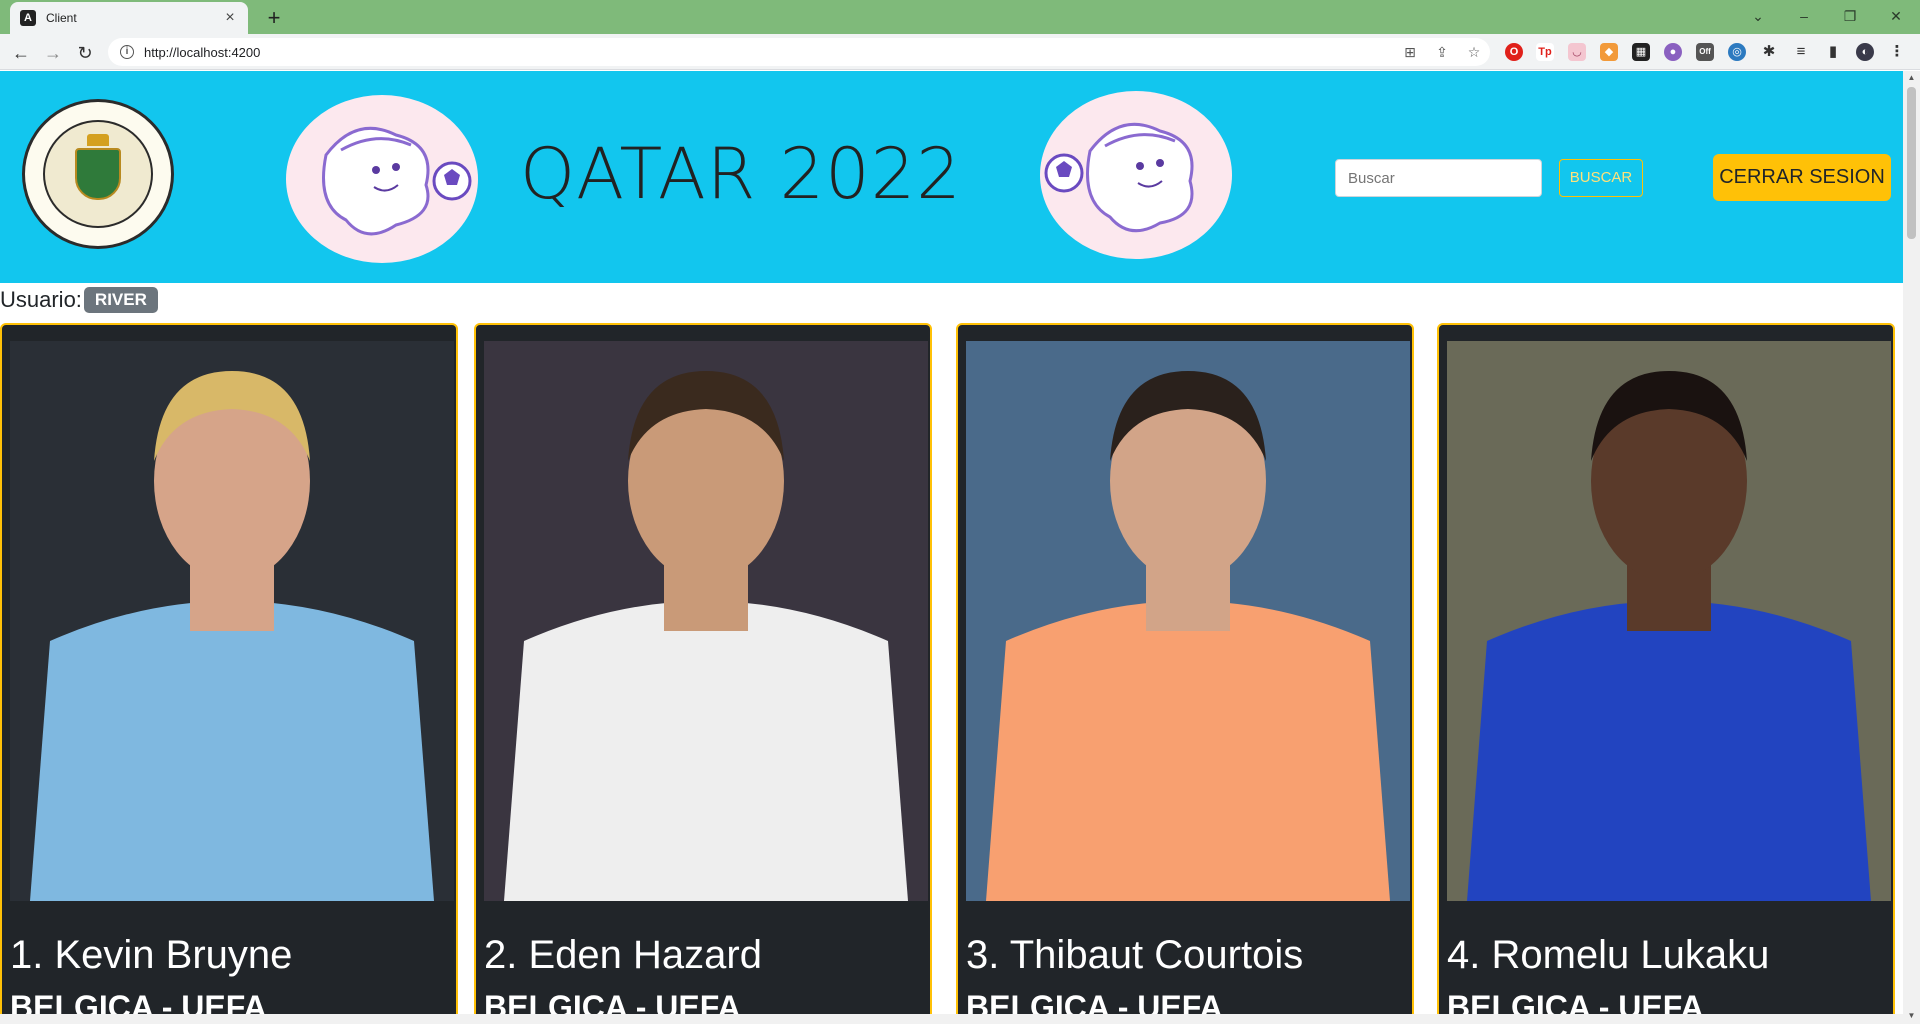 This screenshot has height=1024, width=1920. Describe the element at coordinates (98, 140) in the screenshot. I see `seal-crown` at that location.